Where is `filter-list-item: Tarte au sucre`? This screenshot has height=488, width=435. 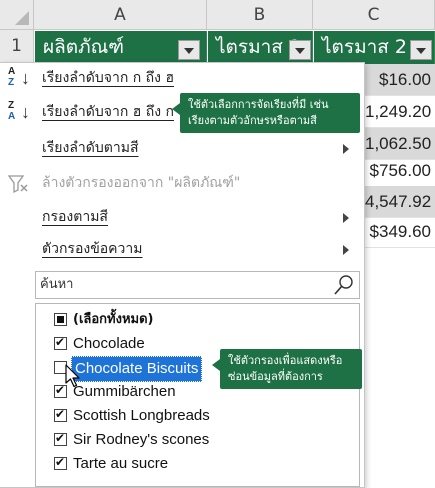 filter-list-item: Tarte au sucre is located at coordinates (197, 464).